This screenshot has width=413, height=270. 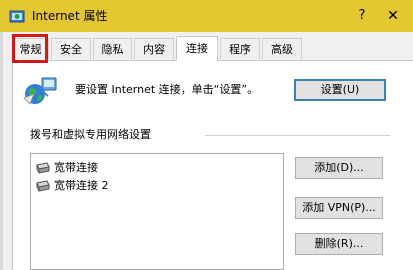 What do you see at coordinates (393, 16) in the screenshot?
I see `close-button: ✕` at bounding box center [393, 16].